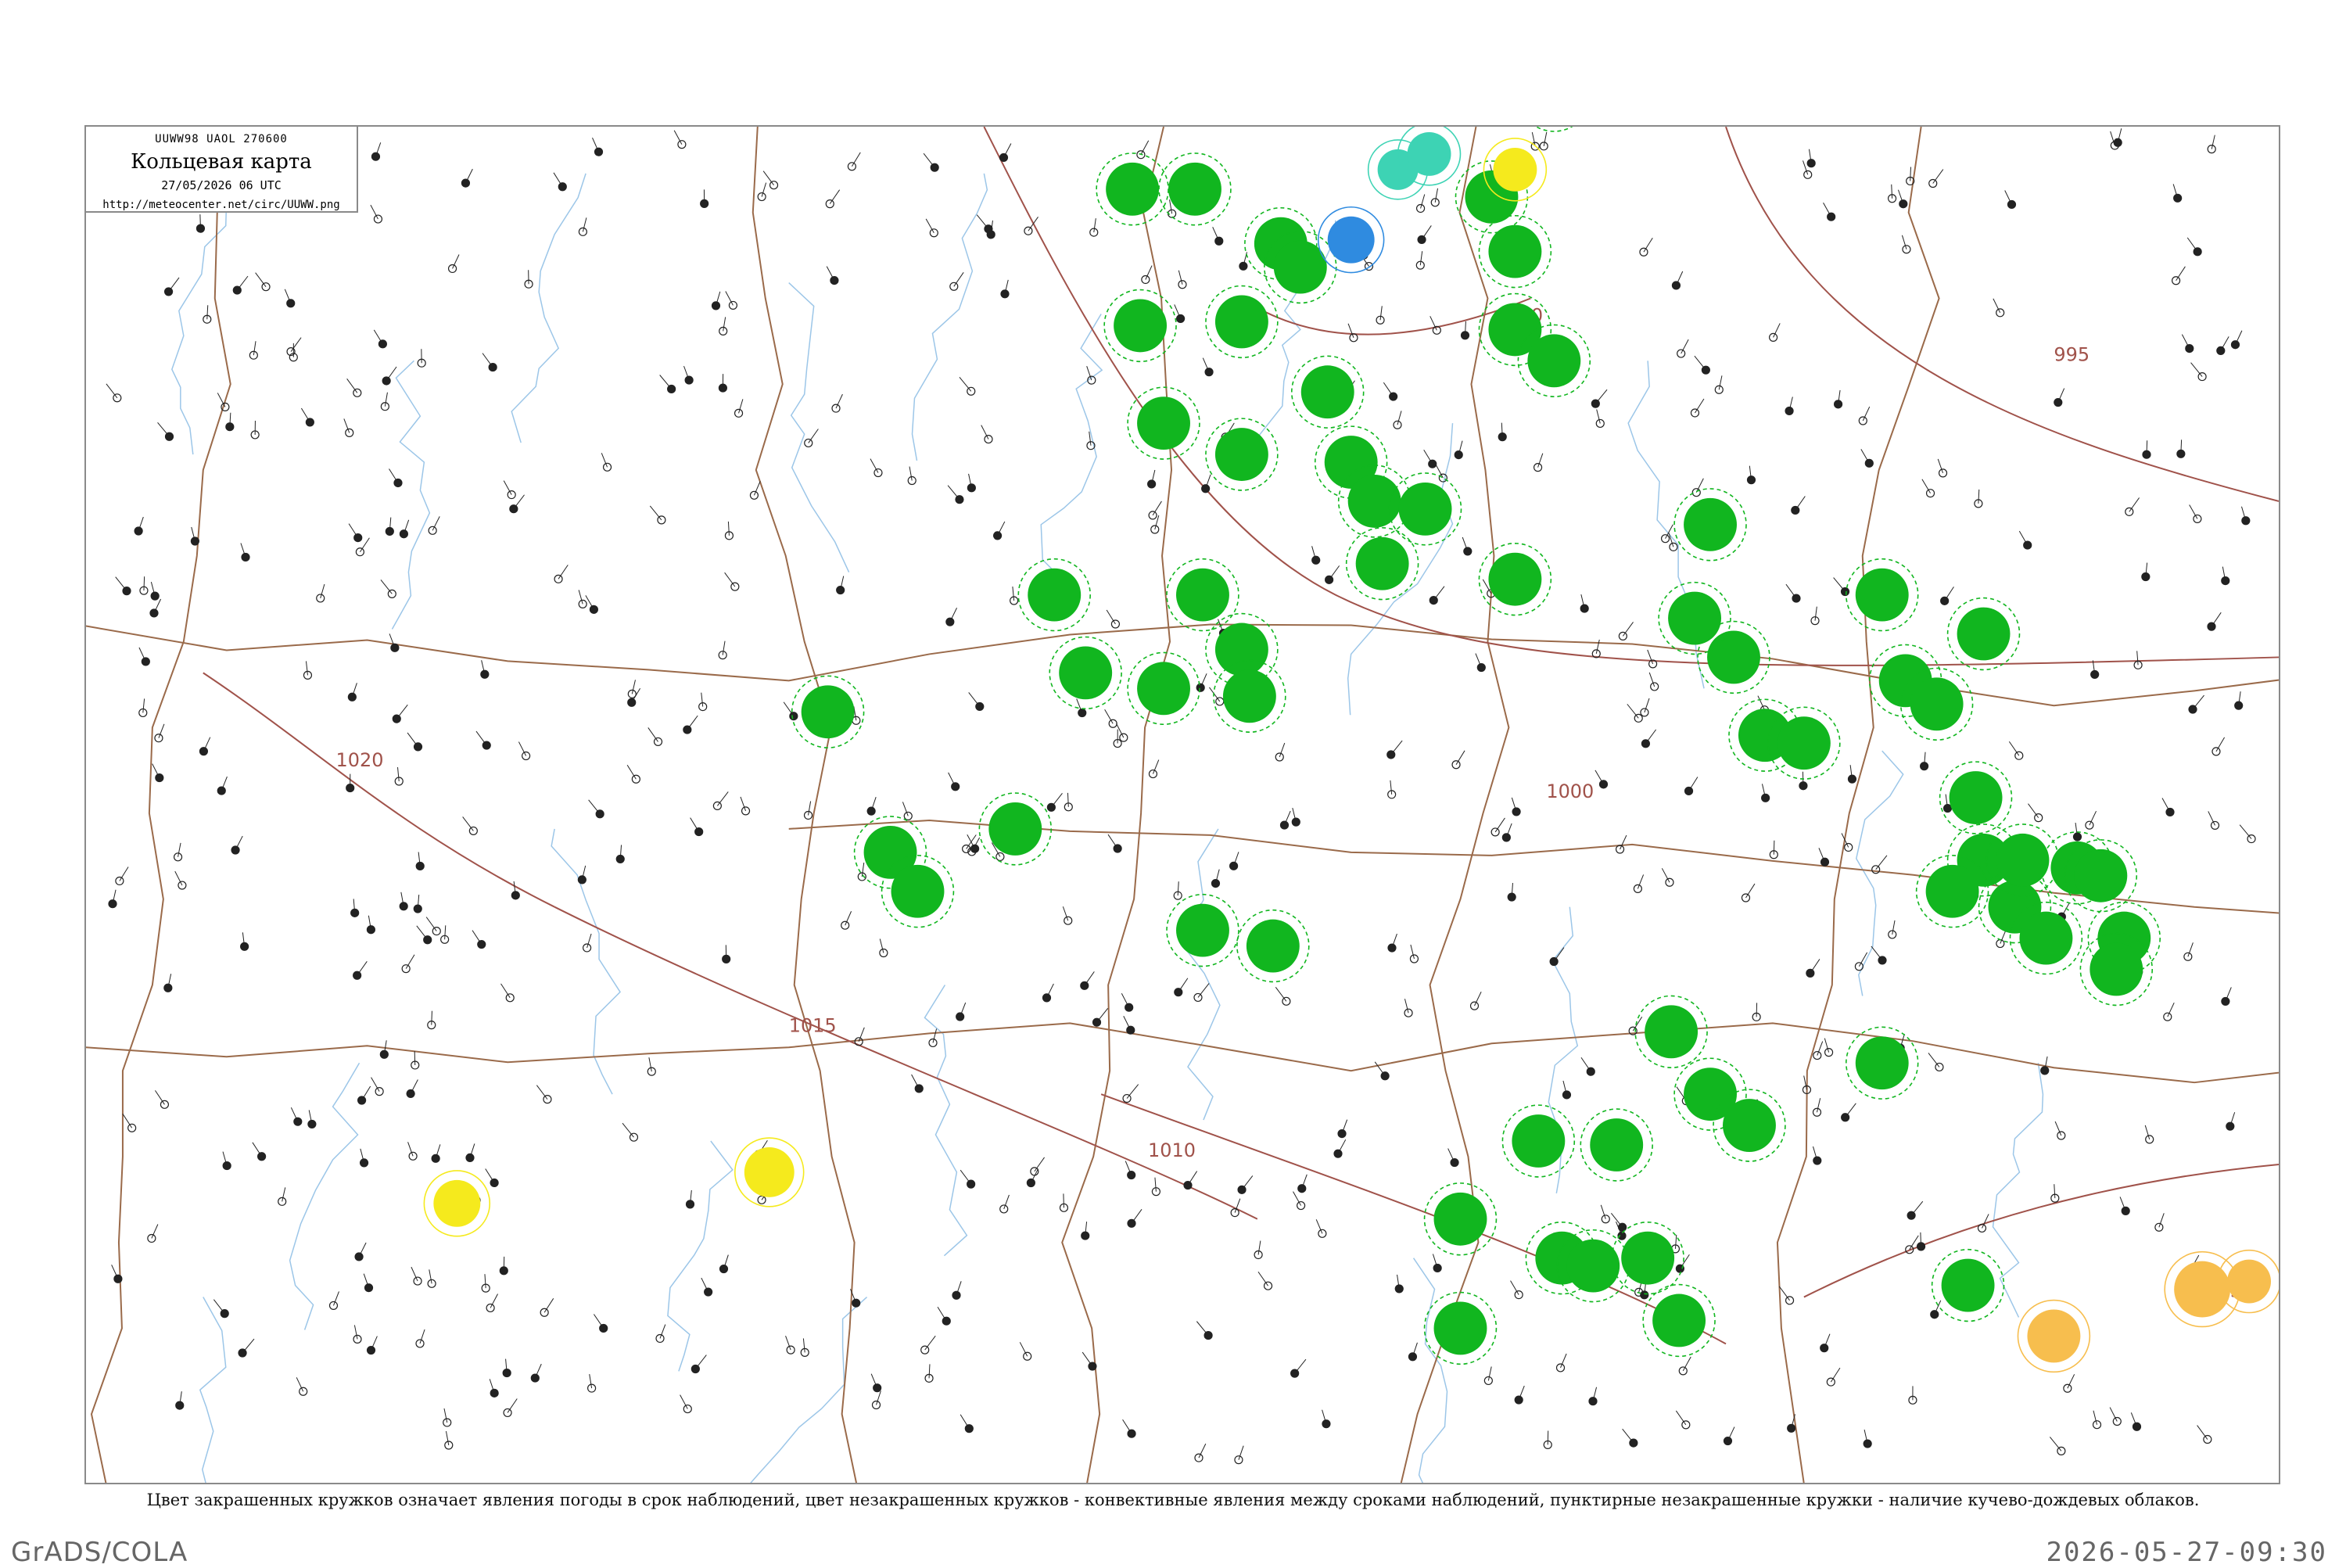 This screenshot has height=1568, width=2346. Describe the element at coordinates (2186, 1552) in the screenshot. I see `render-timestamp: 2026-05-27-09:30` at that location.